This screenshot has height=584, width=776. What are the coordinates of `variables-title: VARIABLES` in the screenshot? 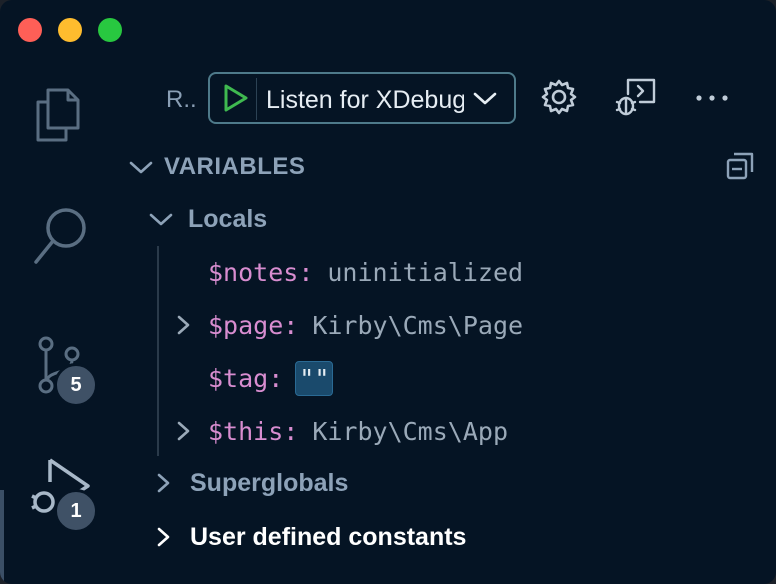 It's located at (235, 166).